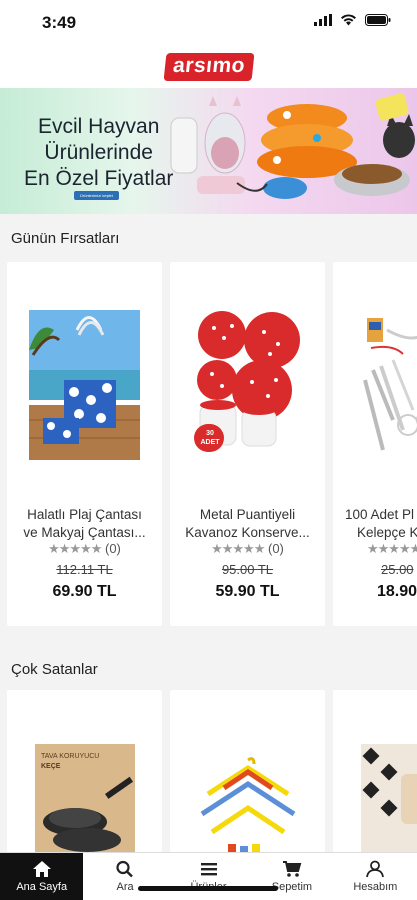 The image size is (417, 900). Describe the element at coordinates (124, 869) in the screenshot. I see `search-icon` at that location.